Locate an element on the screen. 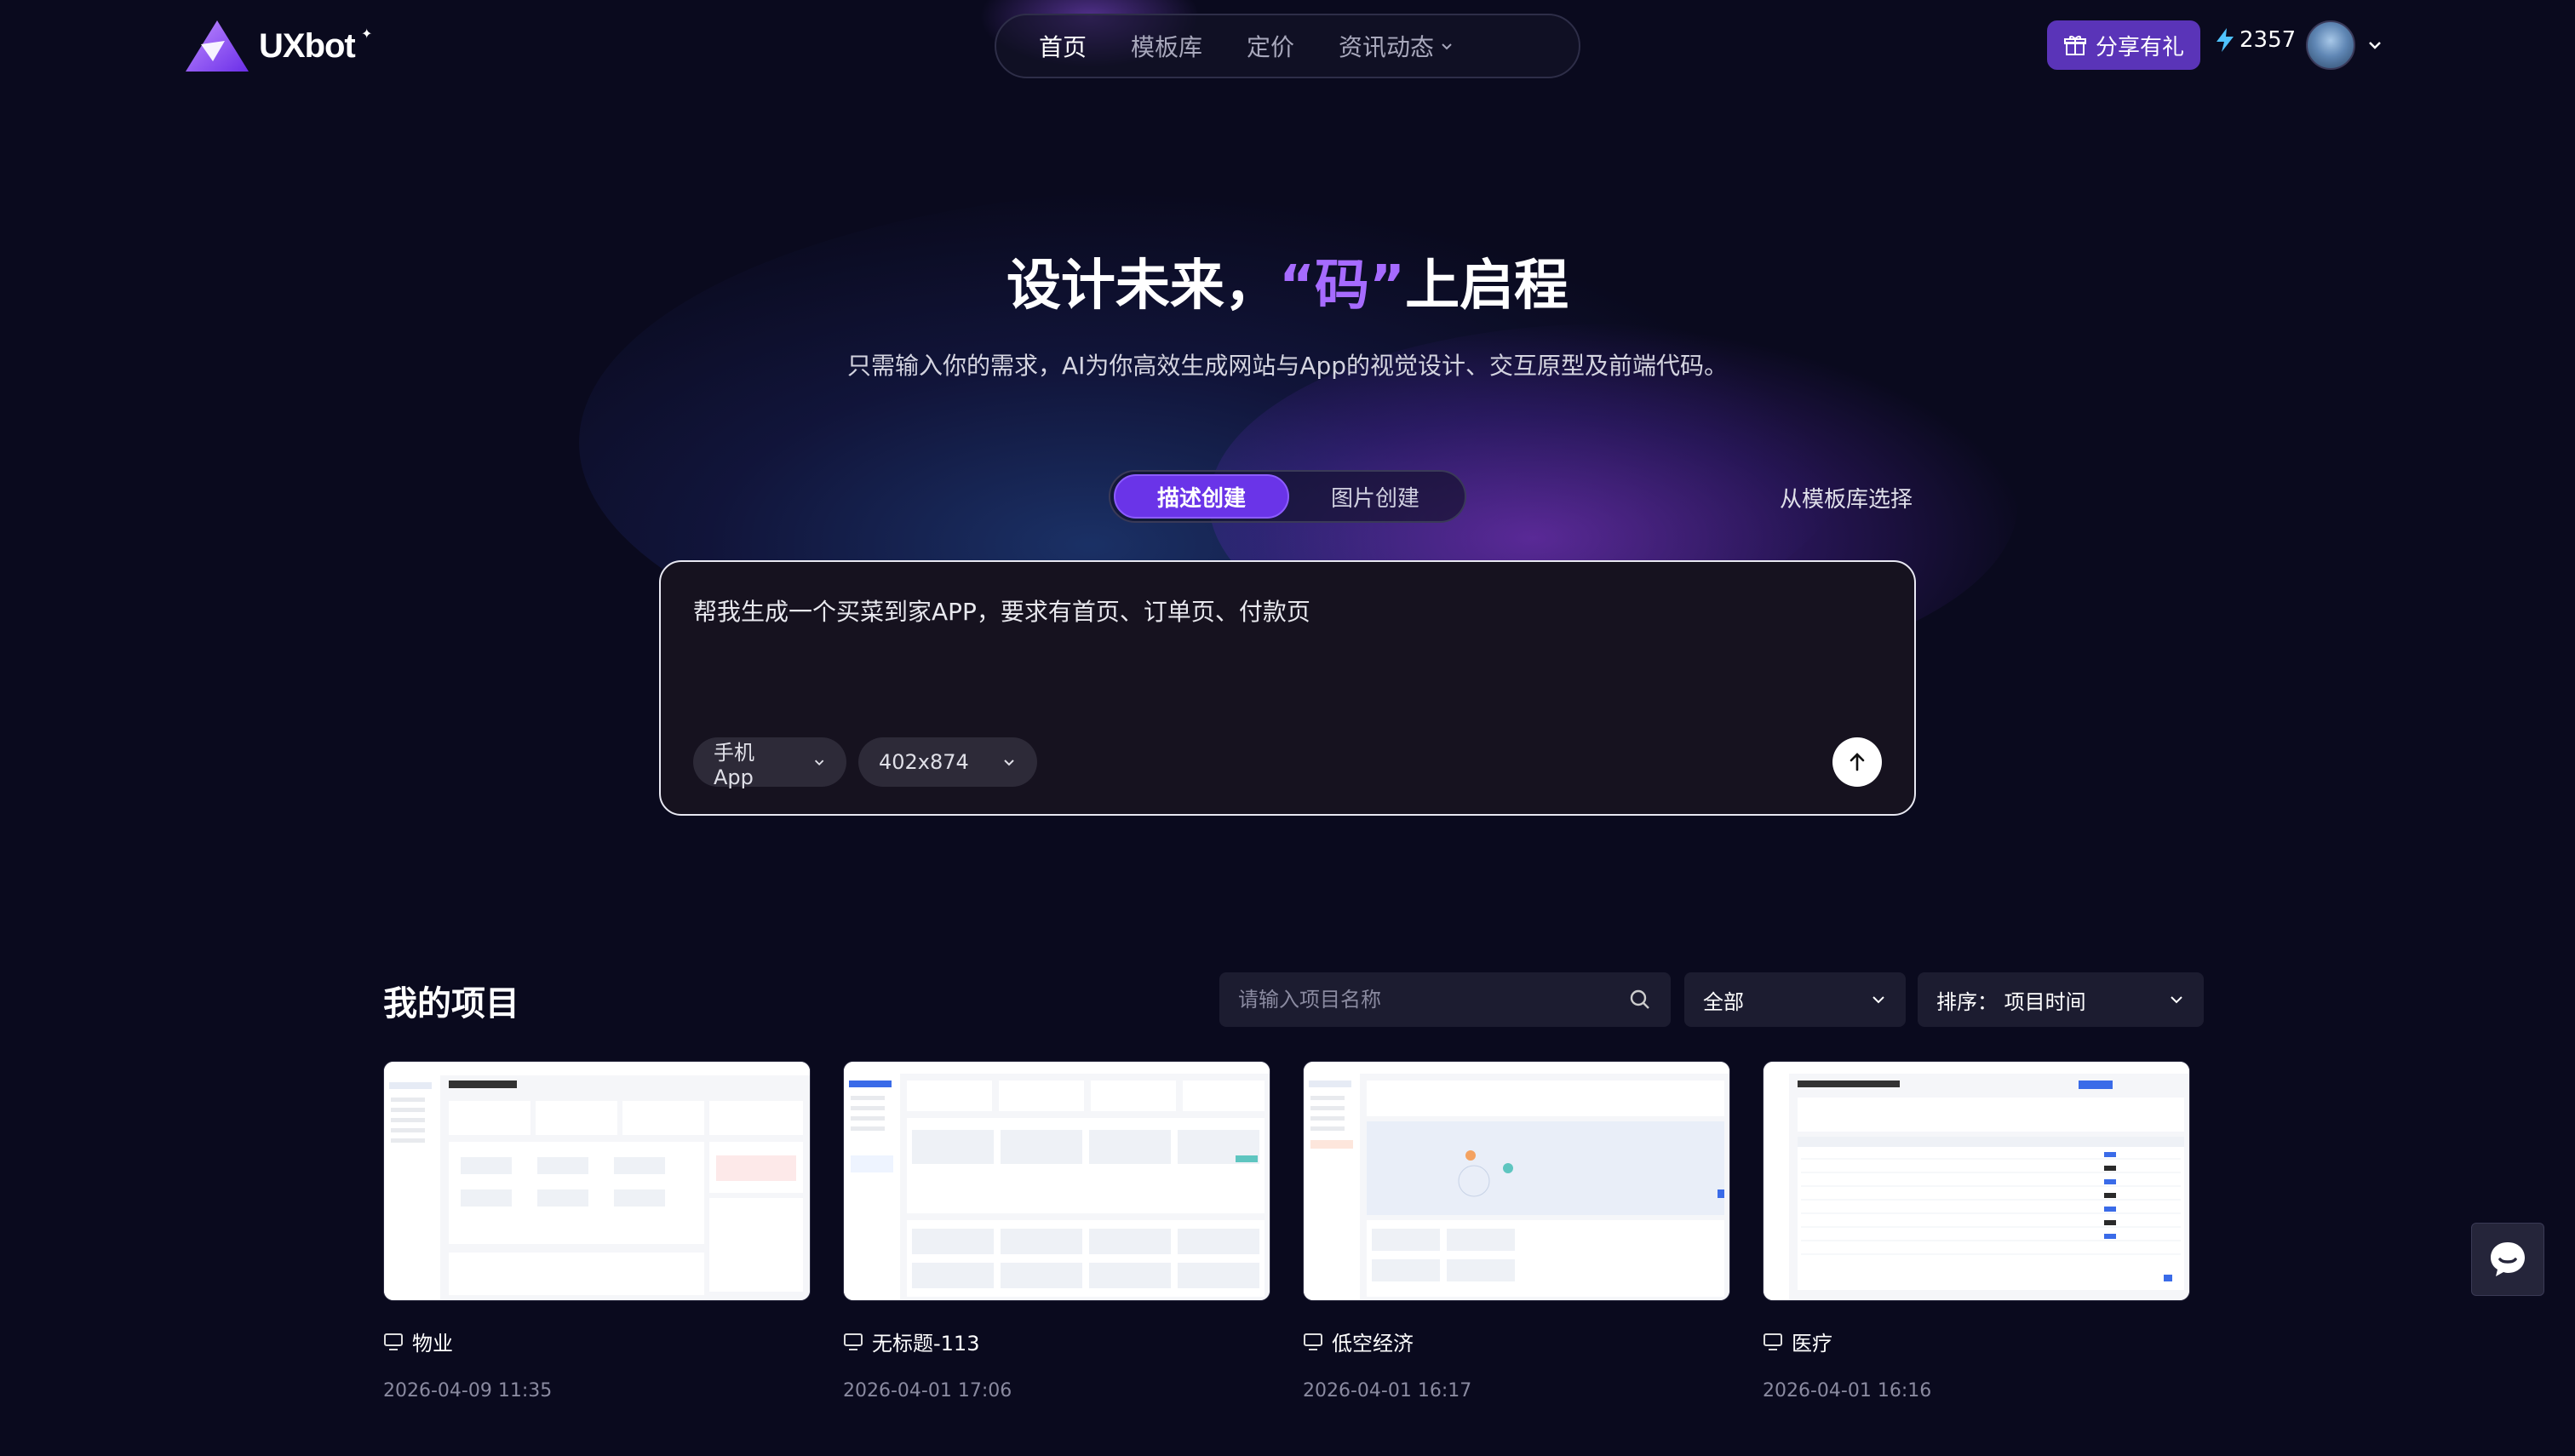 This screenshot has width=2575, height=1456. share-gift-label: 分享有礼 is located at coordinates (2139, 47).